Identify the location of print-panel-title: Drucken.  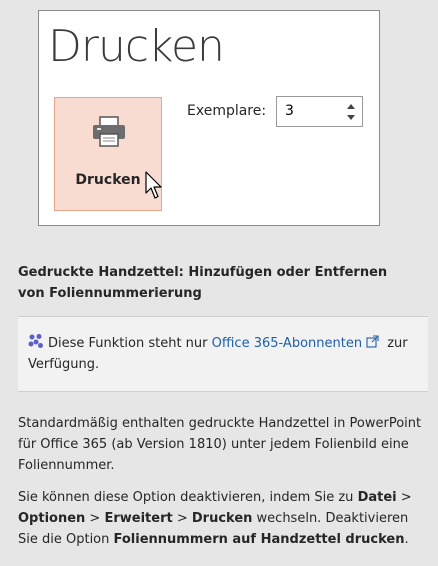
(136, 46).